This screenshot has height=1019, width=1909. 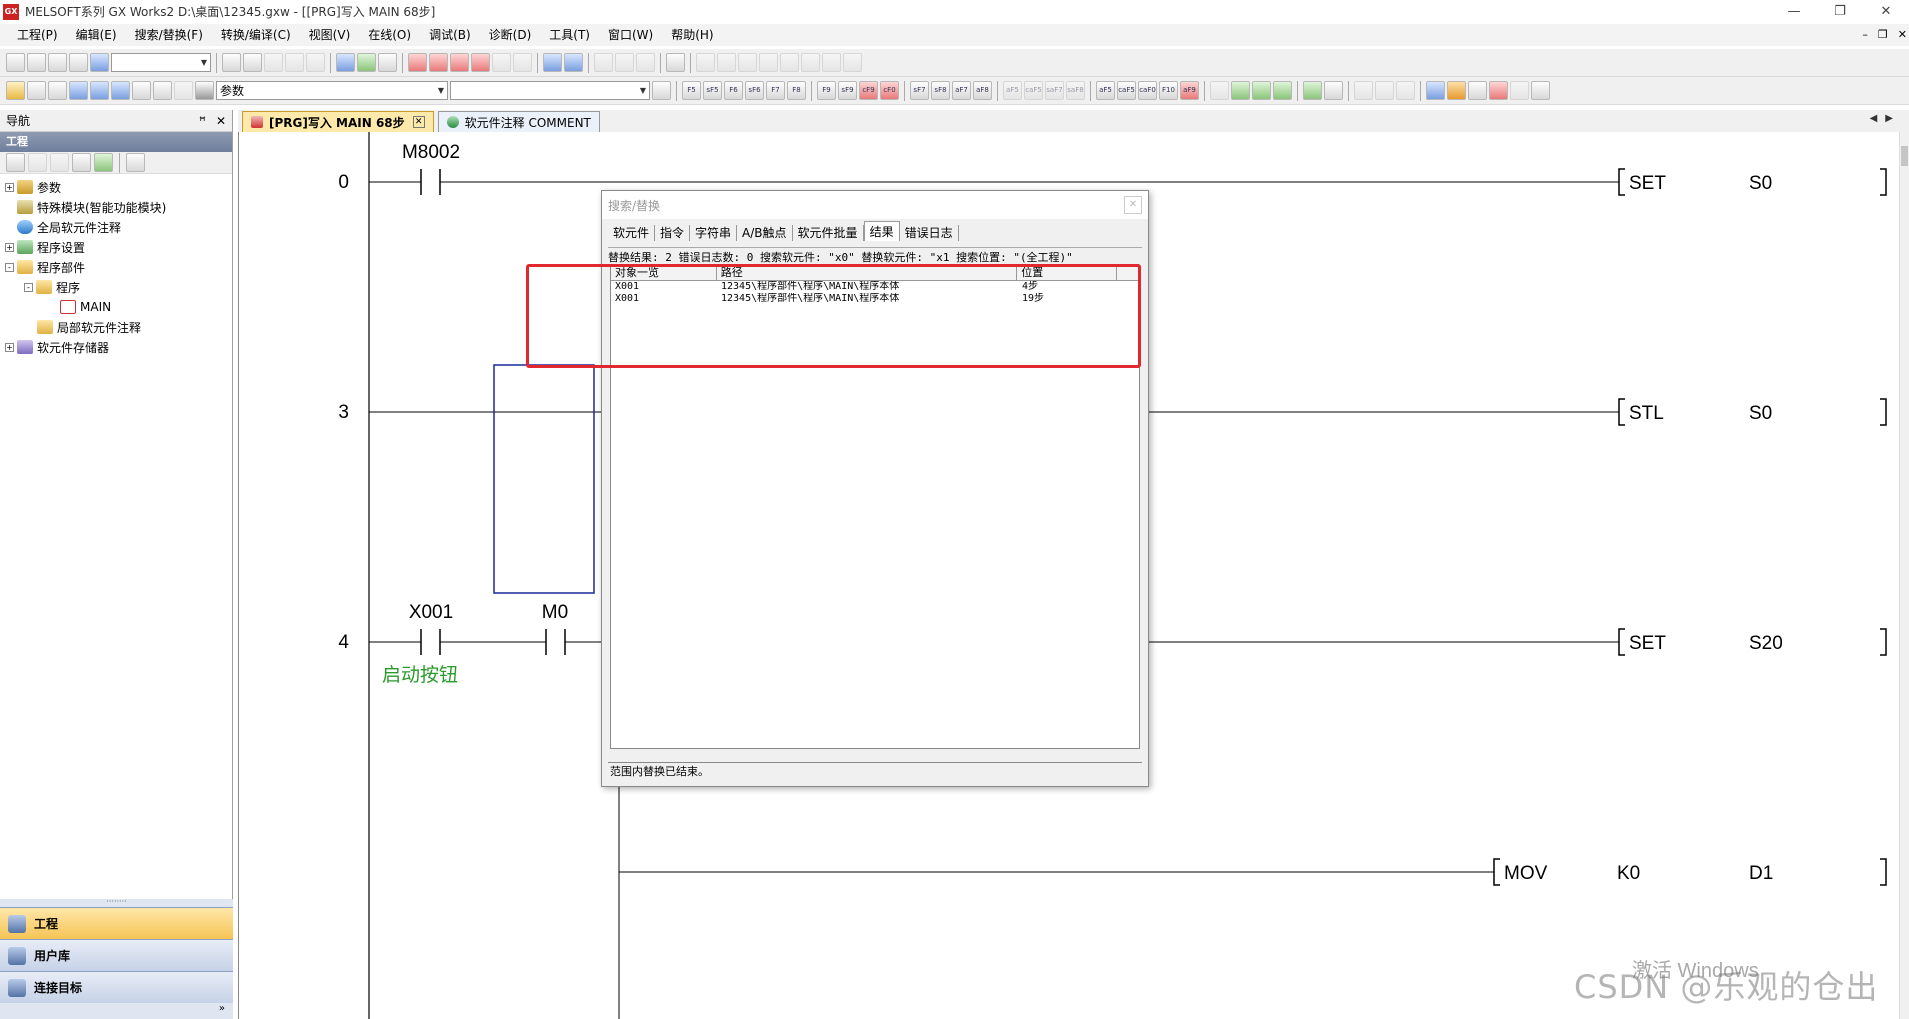 What do you see at coordinates (518, 121) in the screenshot?
I see `tab-device-comment: 软元件注释 COMMENT` at bounding box center [518, 121].